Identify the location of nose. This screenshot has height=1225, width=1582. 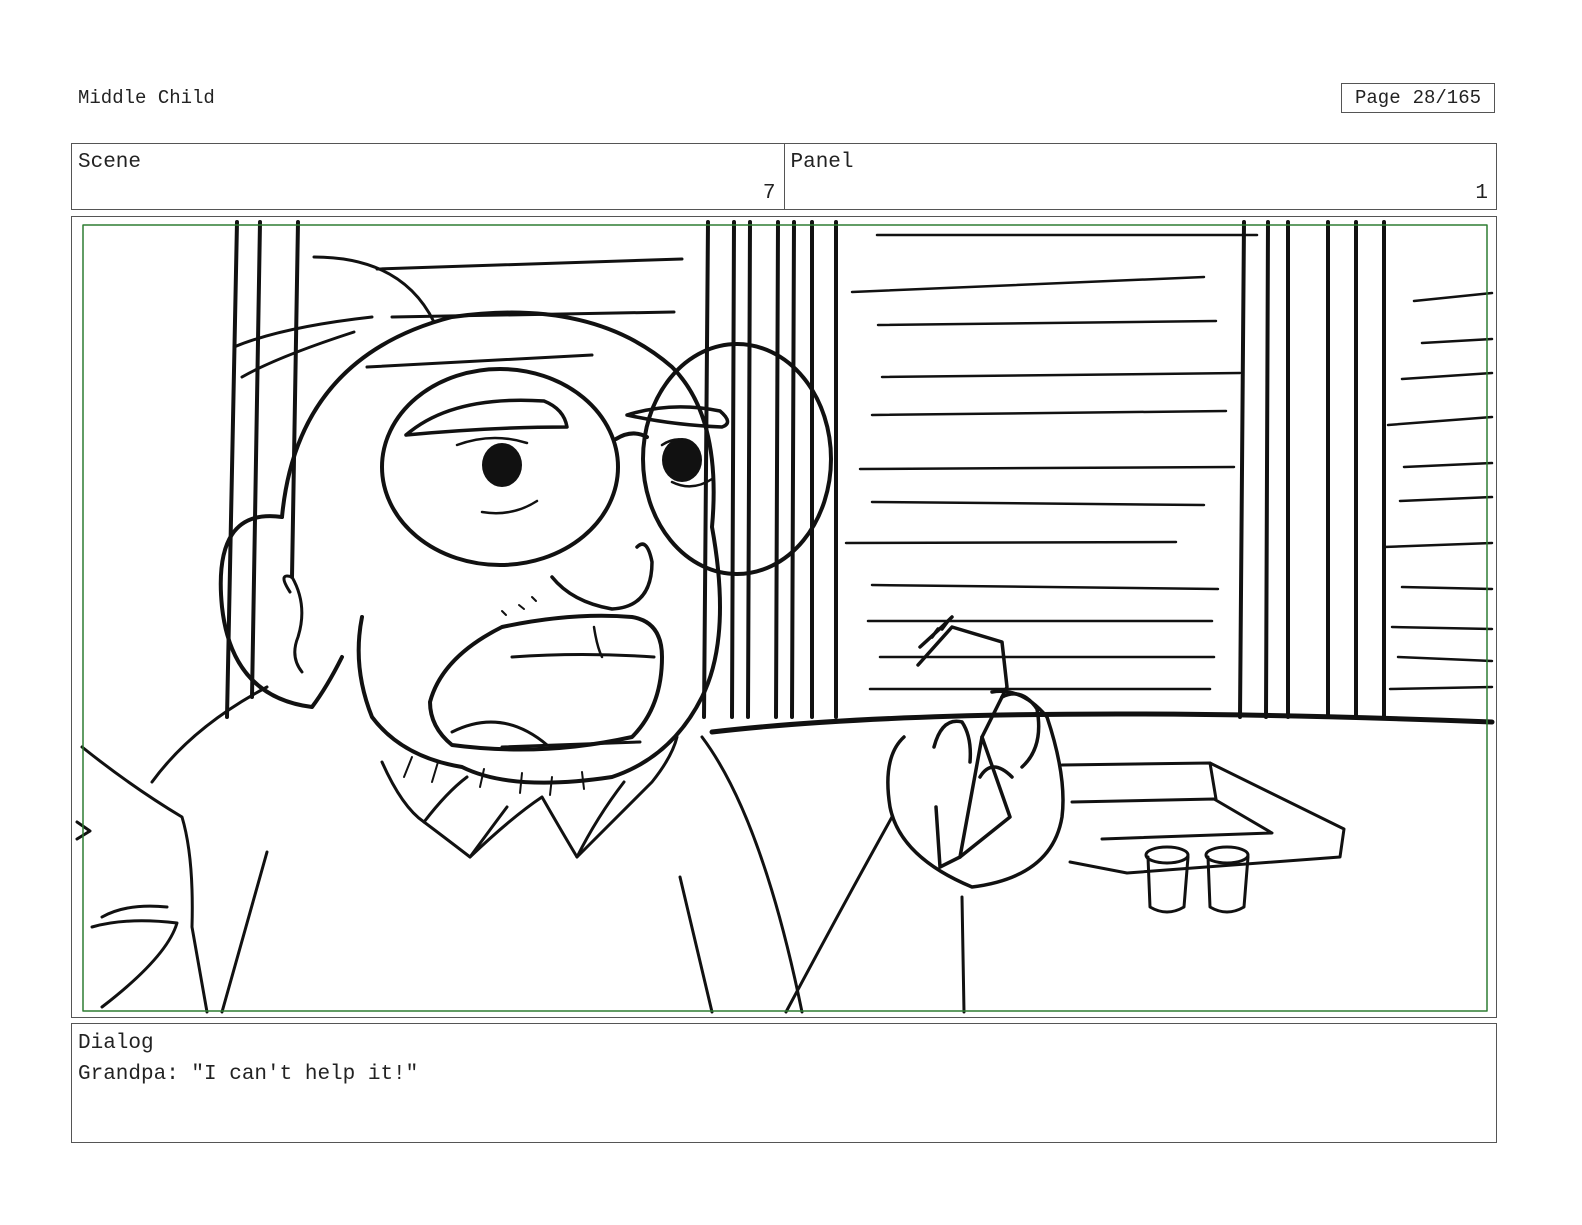
(602, 576).